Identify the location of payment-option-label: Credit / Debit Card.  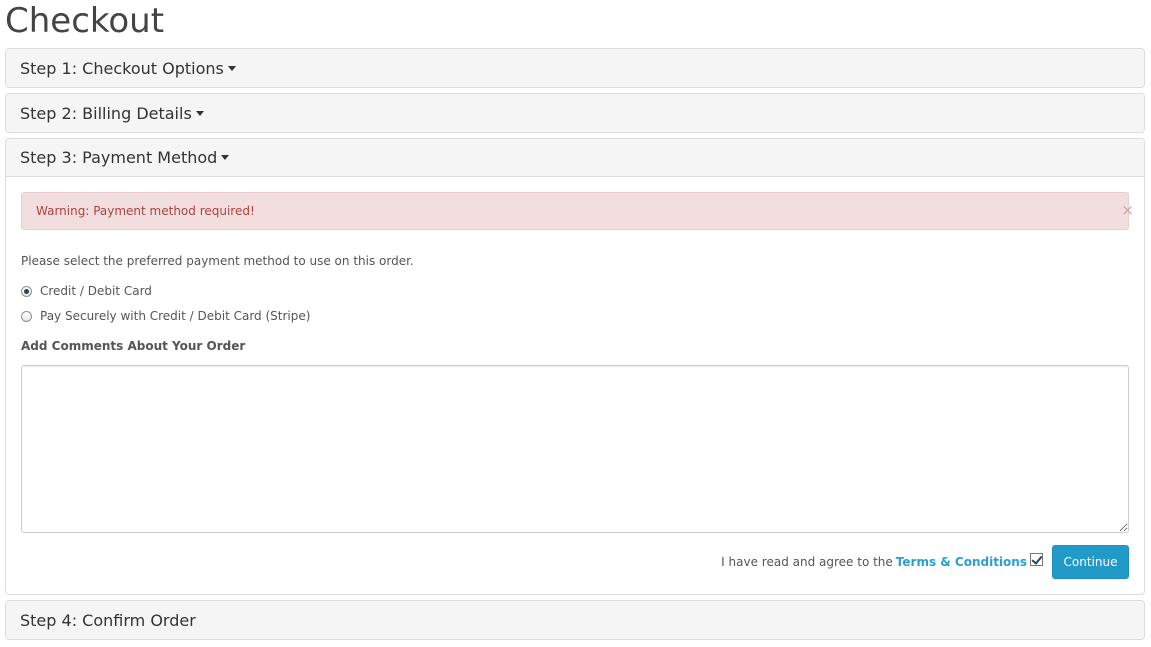
(96, 291).